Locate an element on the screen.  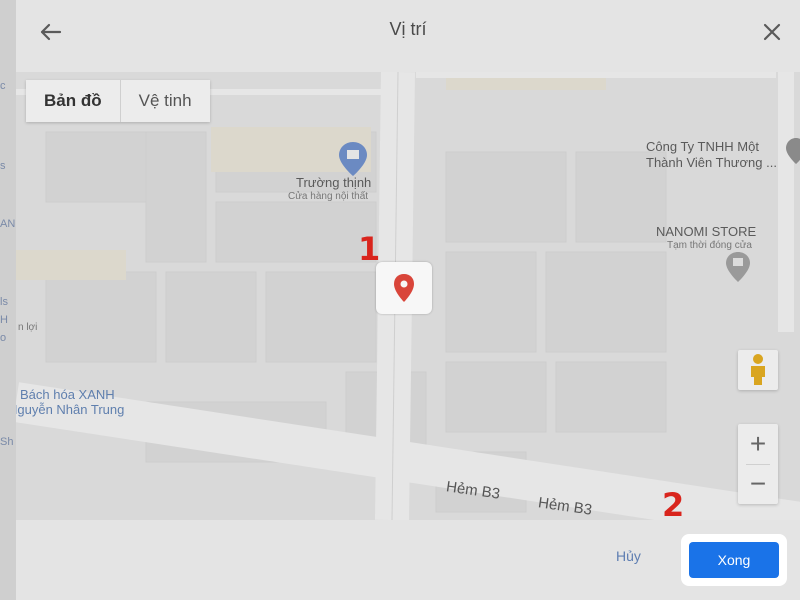
map-view-button: Bản đồ is located at coordinates (73, 101).